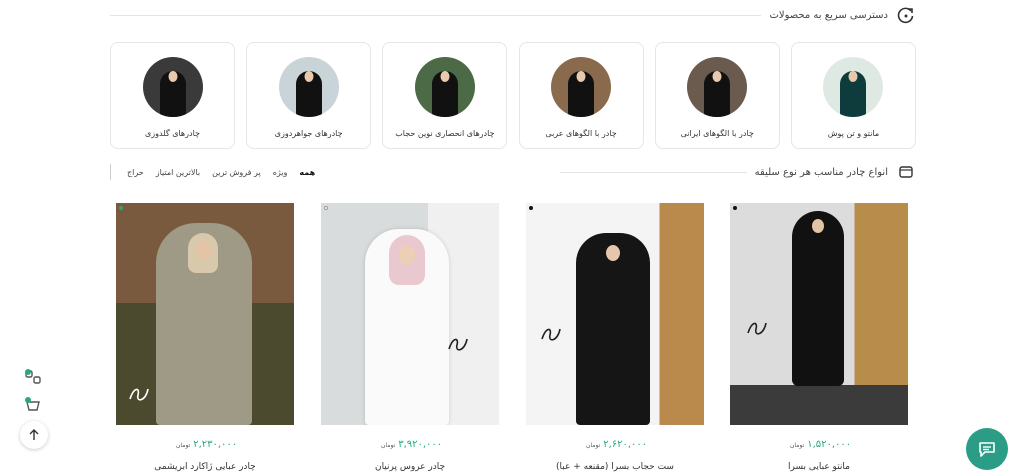 This screenshot has width=1024, height=474. What do you see at coordinates (33, 377) in the screenshot?
I see `compare-icon` at bounding box center [33, 377].